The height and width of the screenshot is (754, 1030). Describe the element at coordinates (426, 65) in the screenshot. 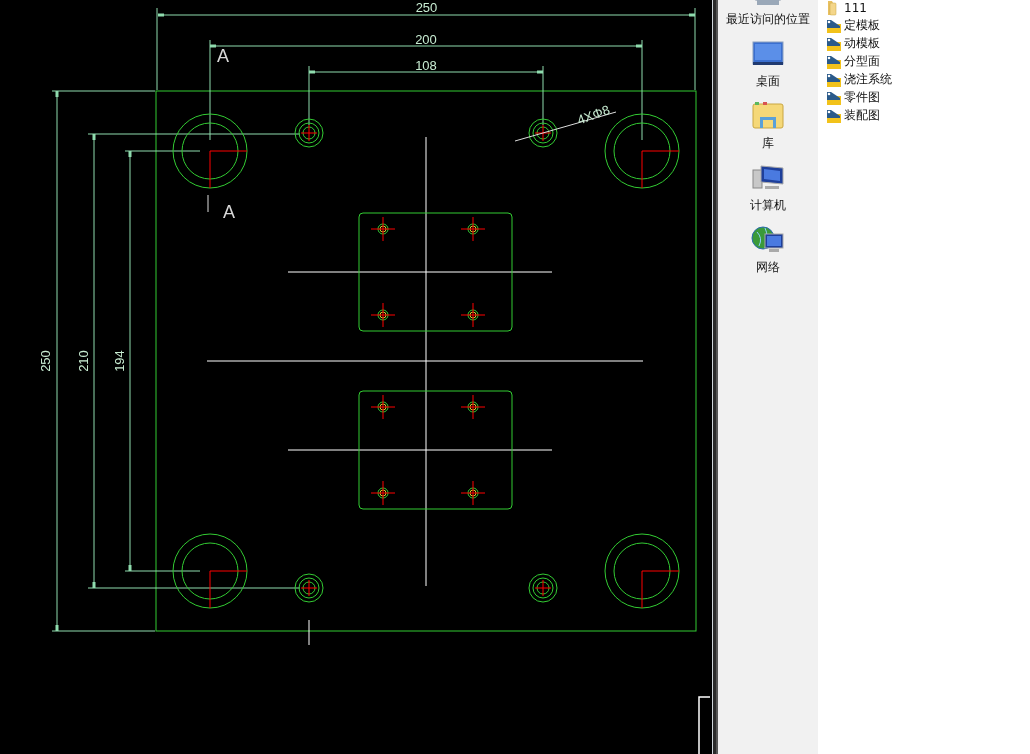

I see `dimension-label: 108` at that location.